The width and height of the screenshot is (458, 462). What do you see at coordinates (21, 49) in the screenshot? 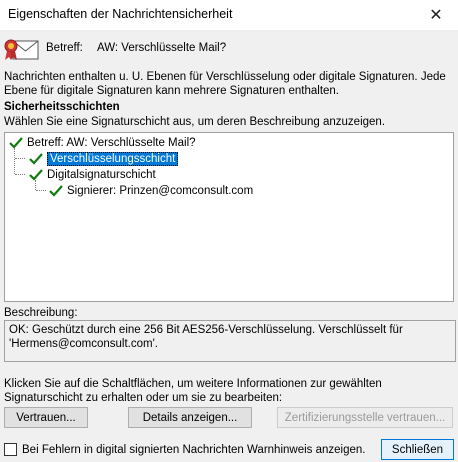
I see `certificate-envelope-icon` at bounding box center [21, 49].